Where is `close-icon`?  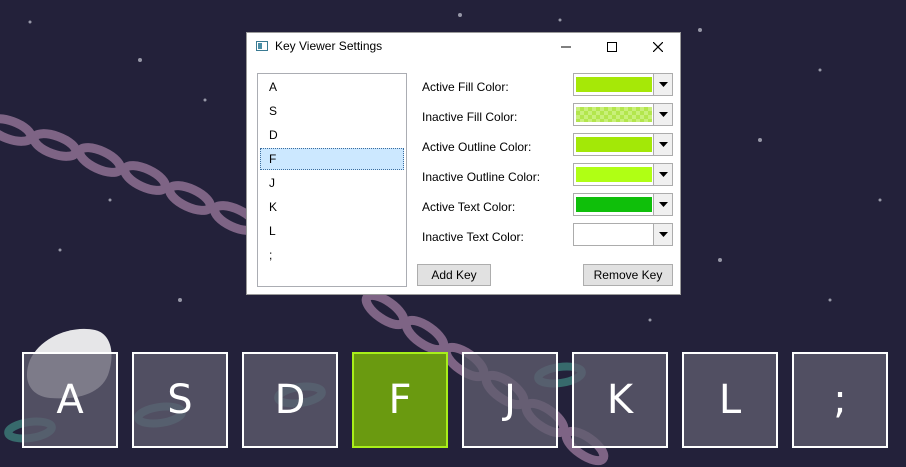
close-icon is located at coordinates (658, 47).